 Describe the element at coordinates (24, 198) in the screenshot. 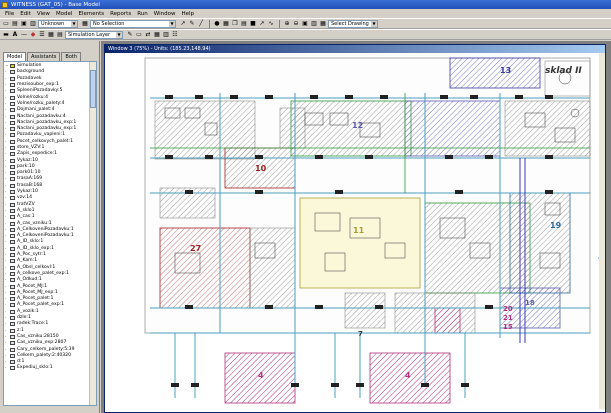

I see `tree-item-label: vzv:14` at that location.